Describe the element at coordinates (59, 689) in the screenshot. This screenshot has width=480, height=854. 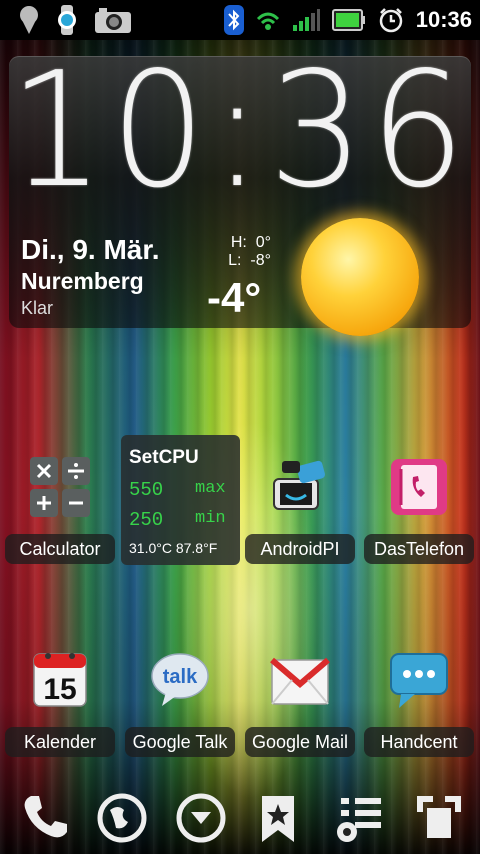
I see `calendar-day: 15` at that location.